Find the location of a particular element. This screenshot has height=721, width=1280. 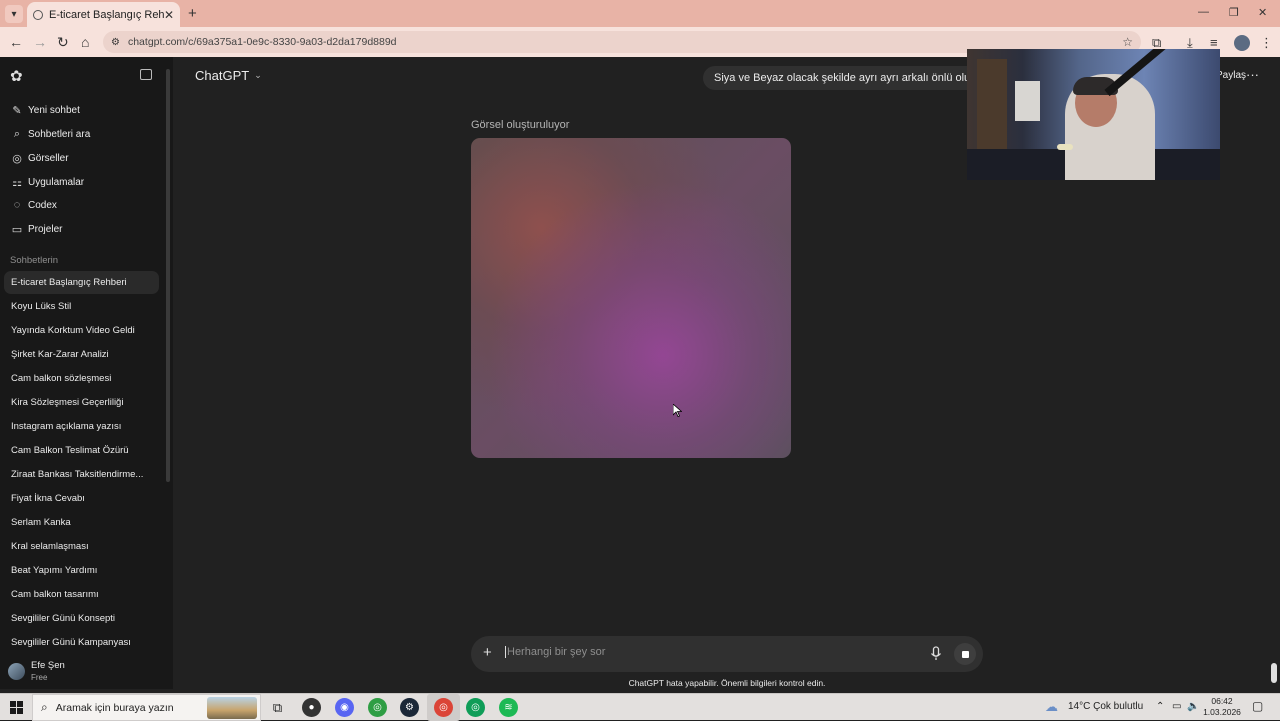

main-scrollbar is located at coordinates (1274, 673).